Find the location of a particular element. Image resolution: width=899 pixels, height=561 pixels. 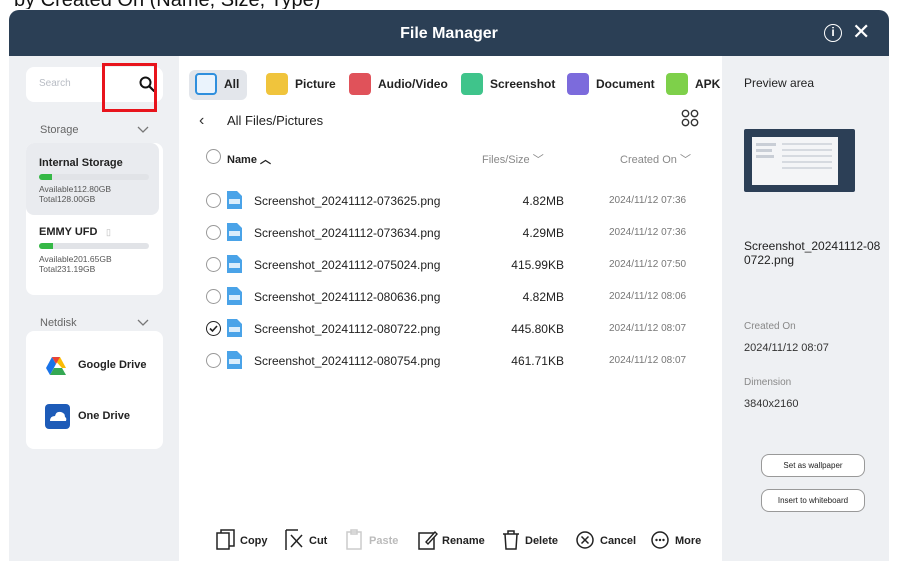

file-name: Screenshot_20241112-080636.png is located at coordinates (347, 297).